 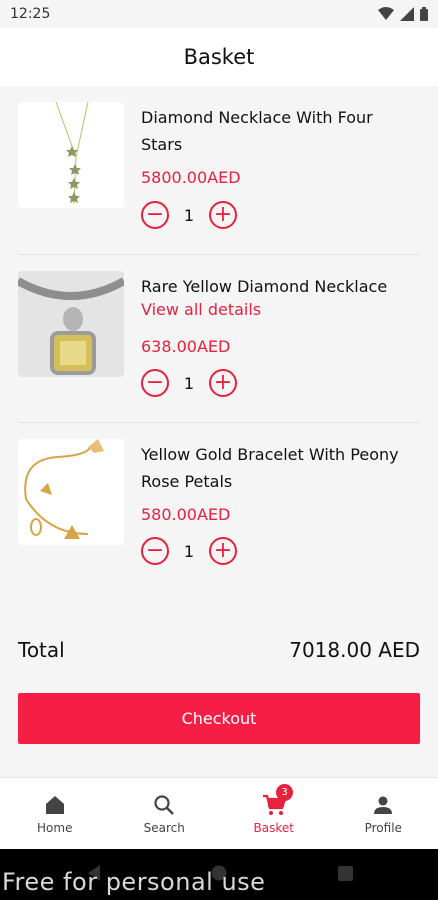 I want to click on status-bar: 12:25, so click(x=219, y=14).